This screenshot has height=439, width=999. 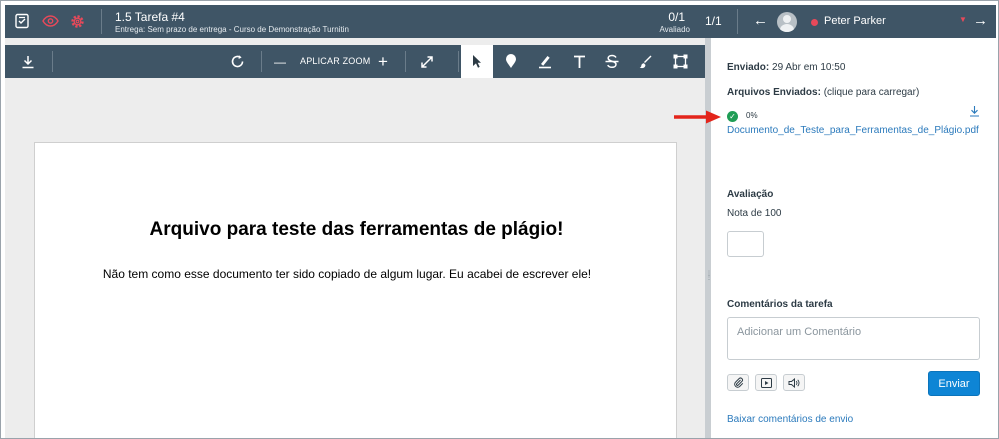 What do you see at coordinates (787, 22) in the screenshot?
I see `avatar` at bounding box center [787, 22].